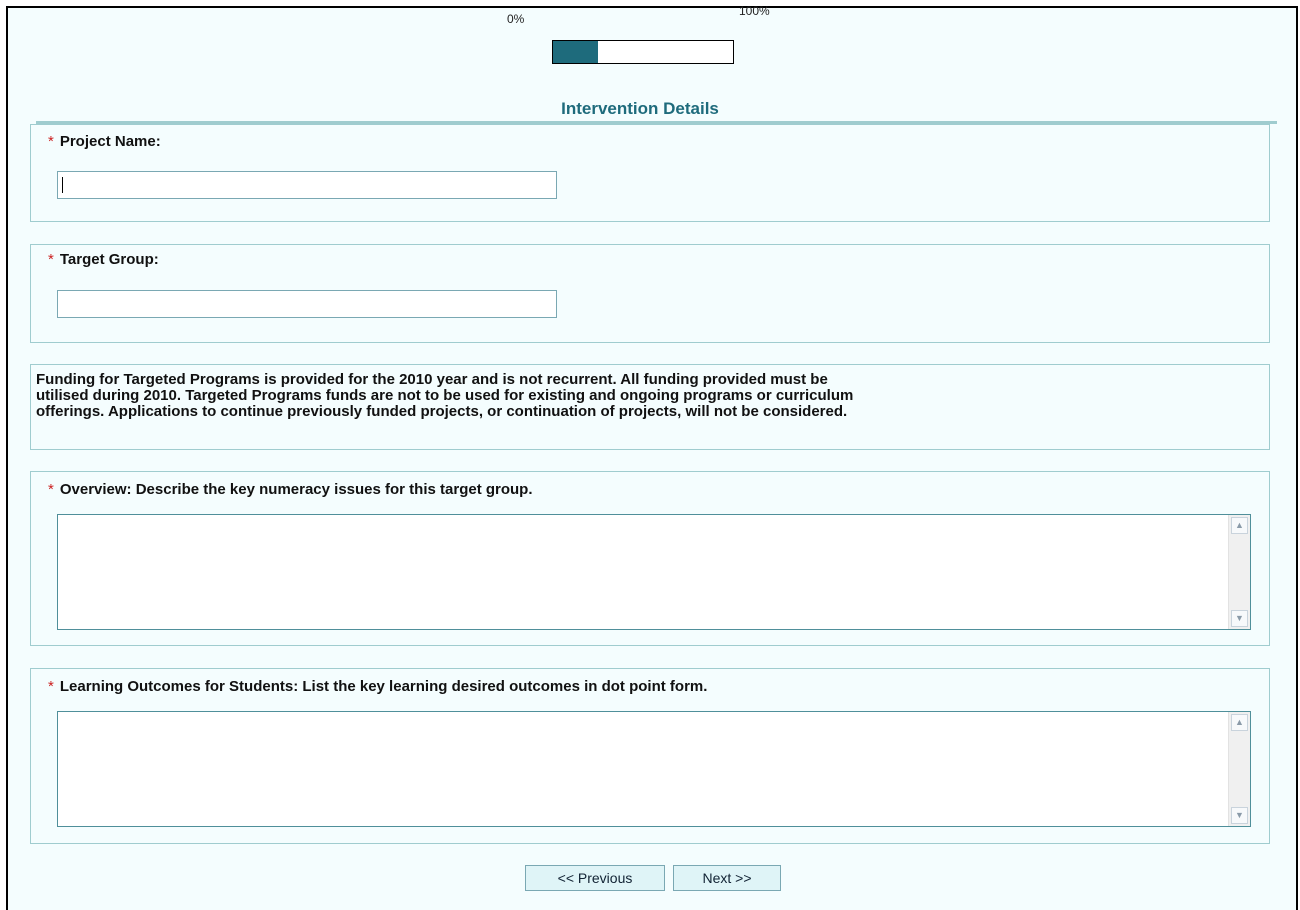 The image size is (1300, 910). Describe the element at coordinates (650, 173) in the screenshot. I see `project-name-panel: * Project Name:` at that location.